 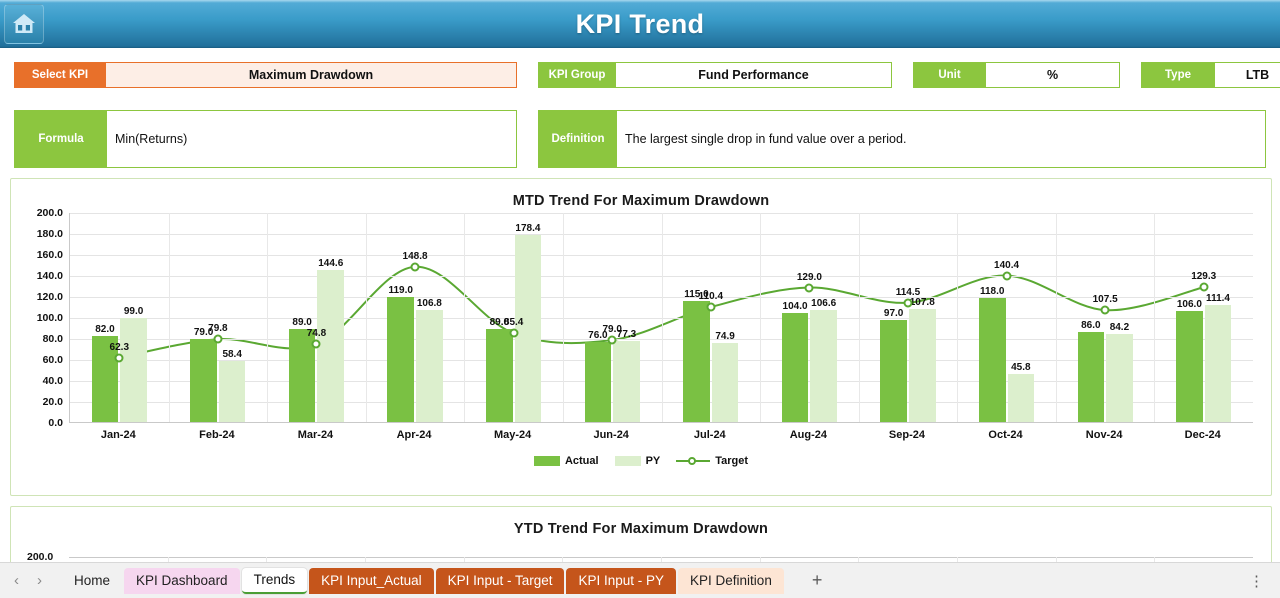 What do you see at coordinates (1105, 300) in the screenshot?
I see `data-label-target: 107.5` at bounding box center [1105, 300].